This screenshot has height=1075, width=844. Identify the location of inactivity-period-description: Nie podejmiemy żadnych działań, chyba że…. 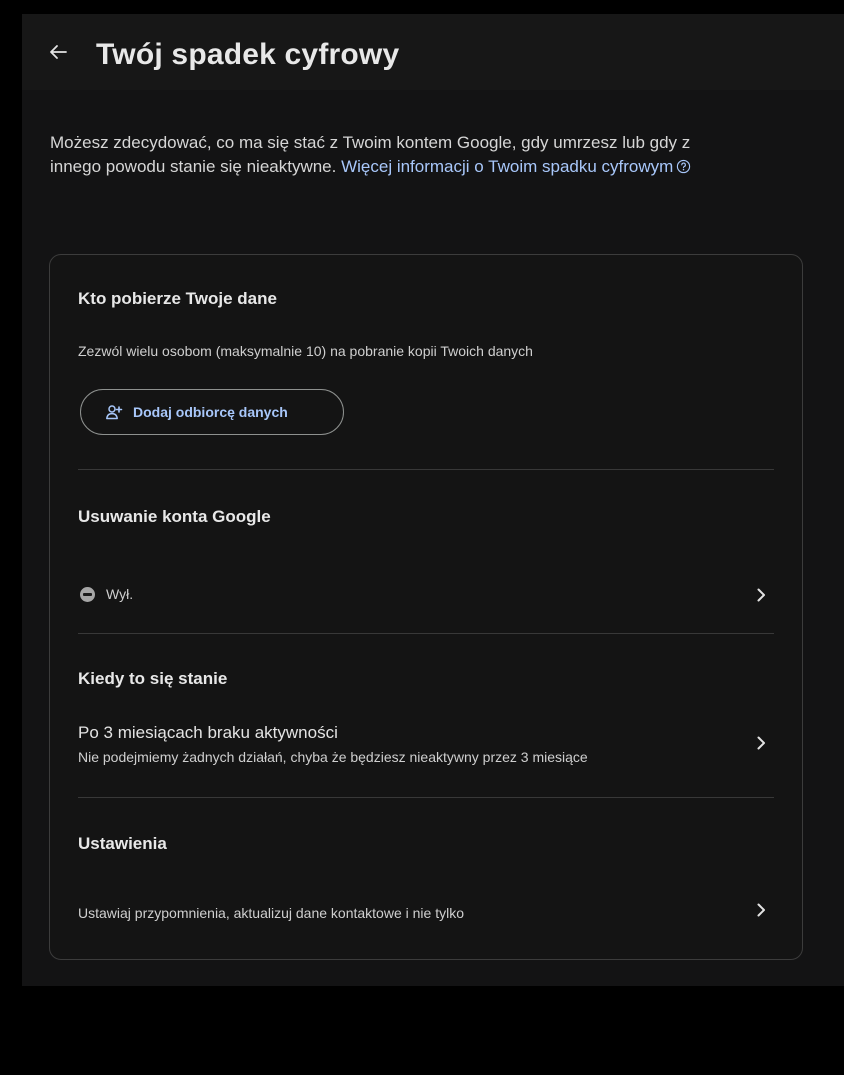
(333, 757).